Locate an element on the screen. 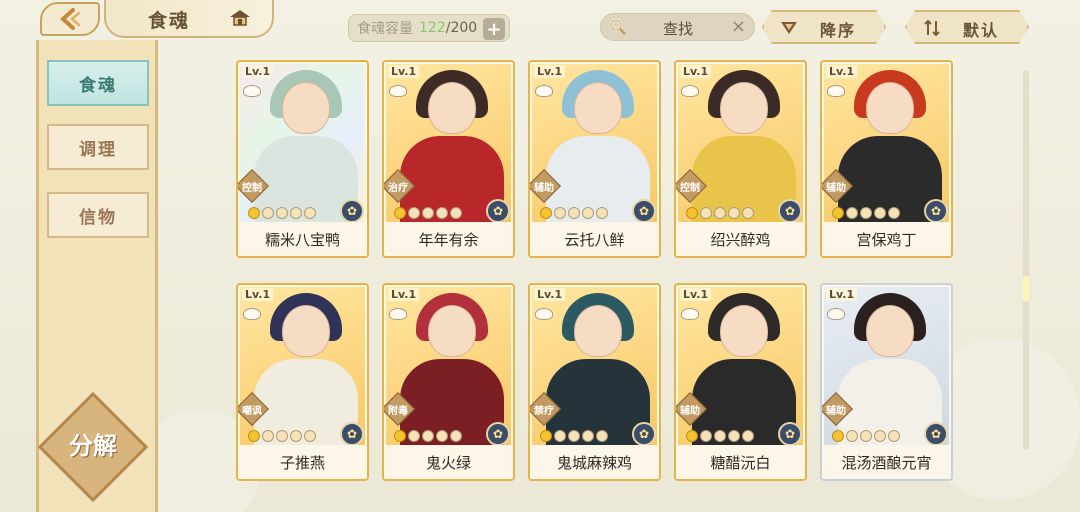  role-label: 治疗 is located at coordinates (398, 188).